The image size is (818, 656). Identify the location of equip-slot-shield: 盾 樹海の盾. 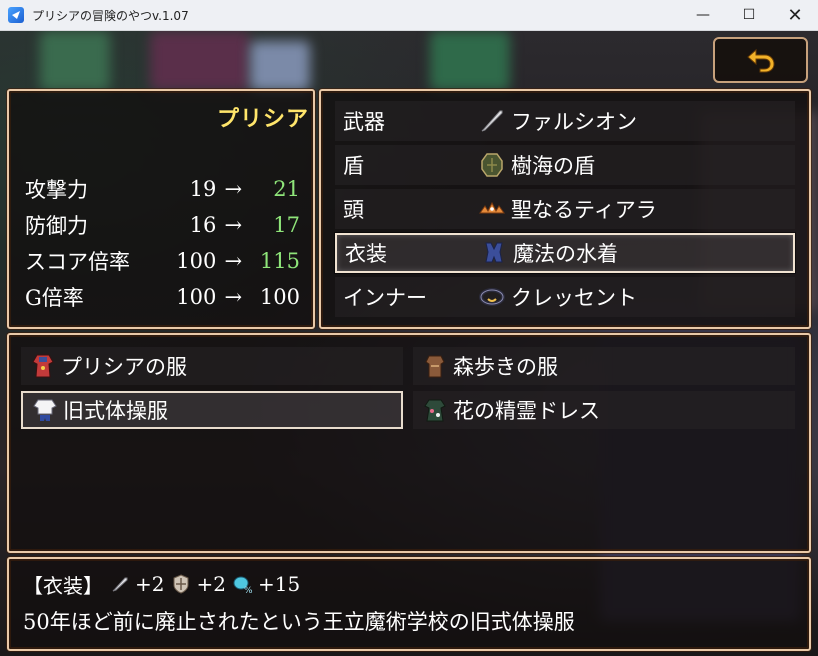
(565, 165).